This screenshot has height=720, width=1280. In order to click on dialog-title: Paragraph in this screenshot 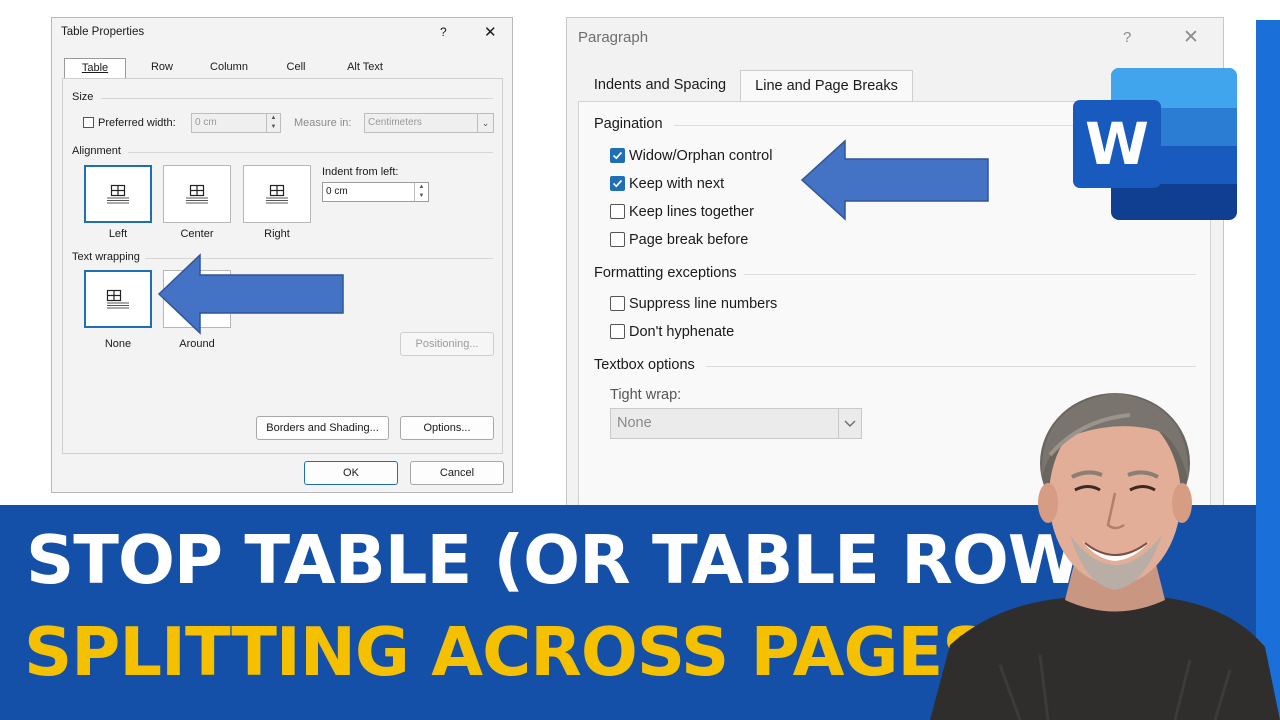, I will do `click(613, 37)`.